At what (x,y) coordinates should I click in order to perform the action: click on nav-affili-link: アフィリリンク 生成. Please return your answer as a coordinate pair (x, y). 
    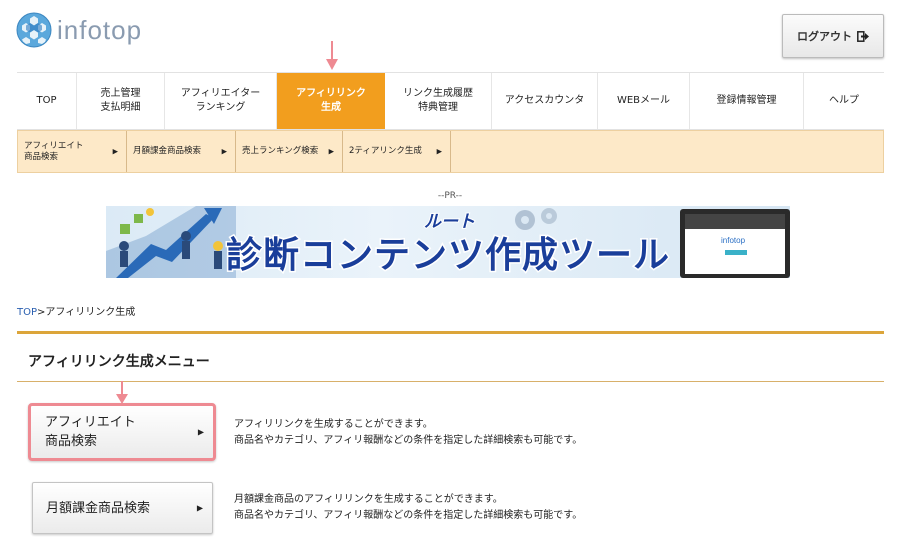
    Looking at the image, I should click on (331, 101).